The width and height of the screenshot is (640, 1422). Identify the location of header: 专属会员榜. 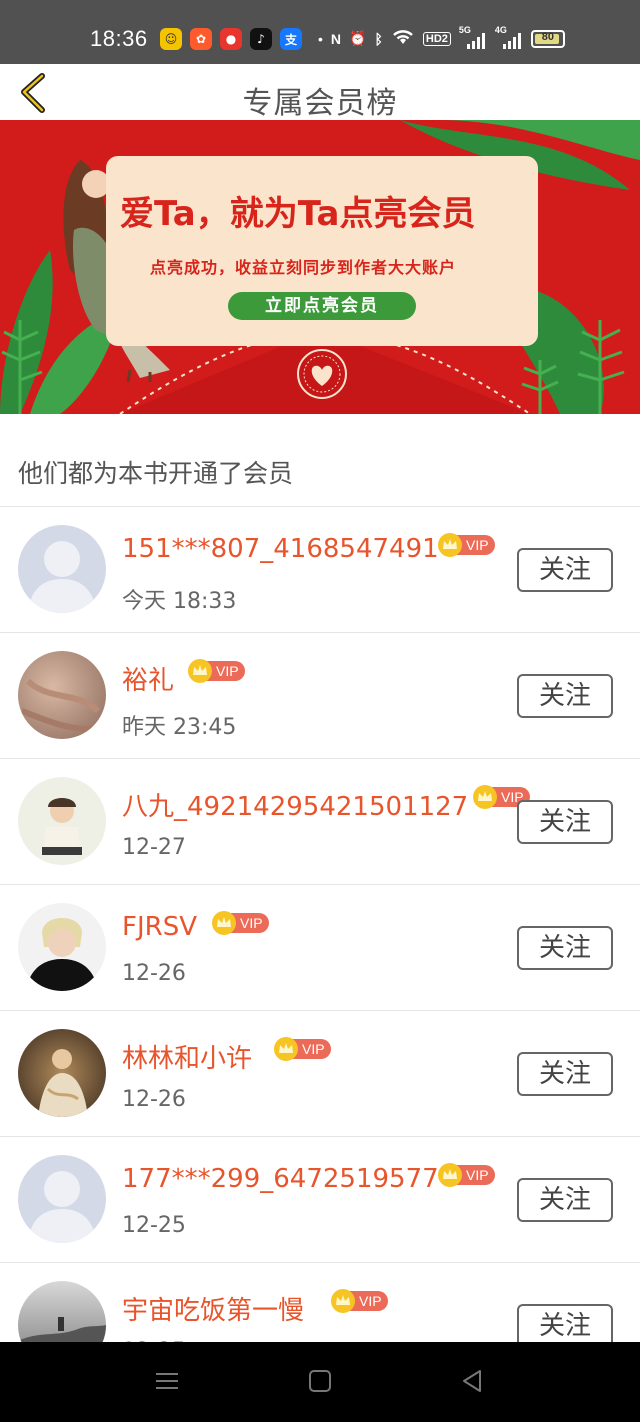
(320, 92).